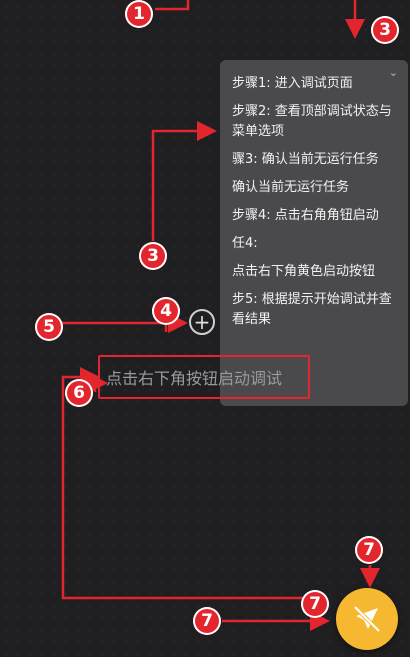 The width and height of the screenshot is (410, 657). Describe the element at coordinates (202, 322) in the screenshot. I see `plus-circle-icon: +` at that location.